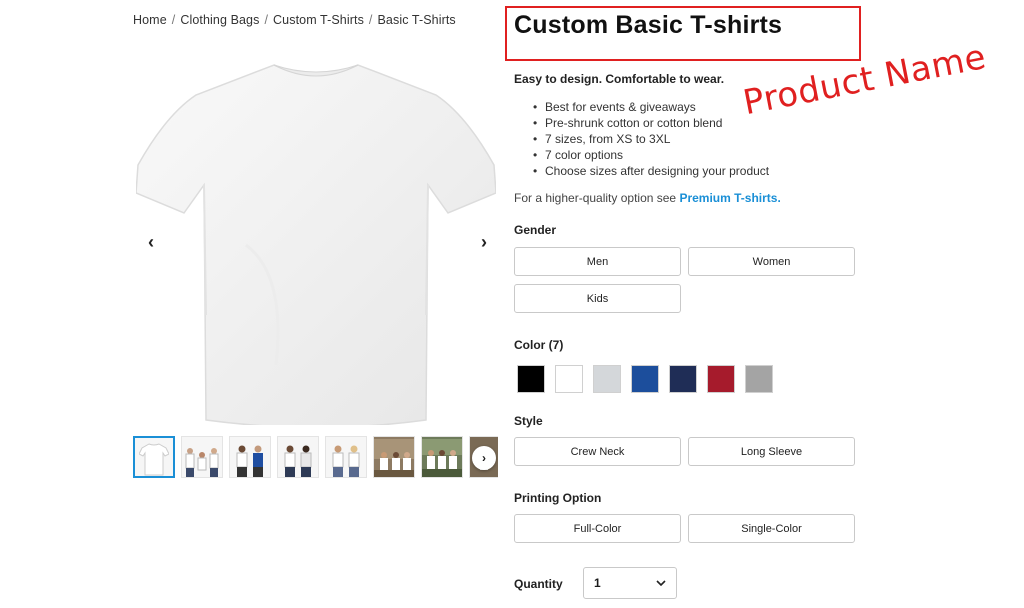 The image size is (1024, 608). I want to click on color-swatch-red, so click(721, 379).